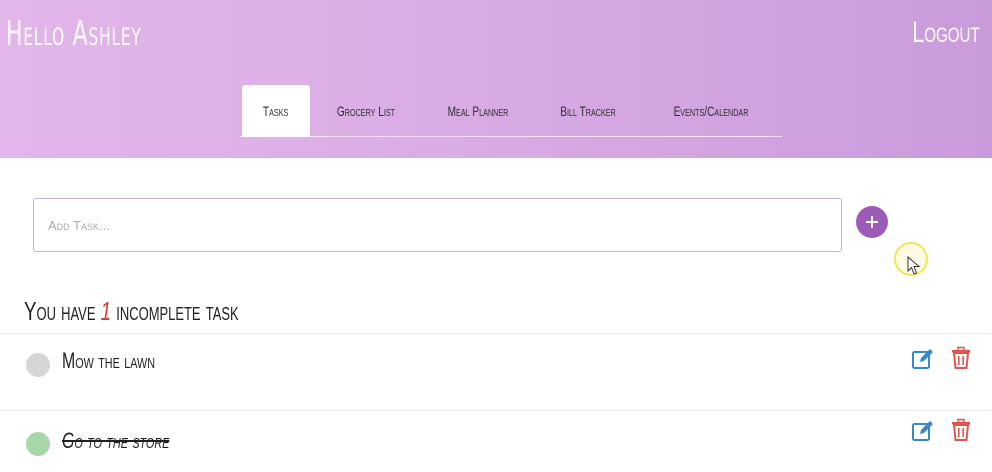 This screenshot has width=992, height=472. What do you see at coordinates (477, 111) in the screenshot?
I see `tab-meal-planner: Meal Planner` at bounding box center [477, 111].